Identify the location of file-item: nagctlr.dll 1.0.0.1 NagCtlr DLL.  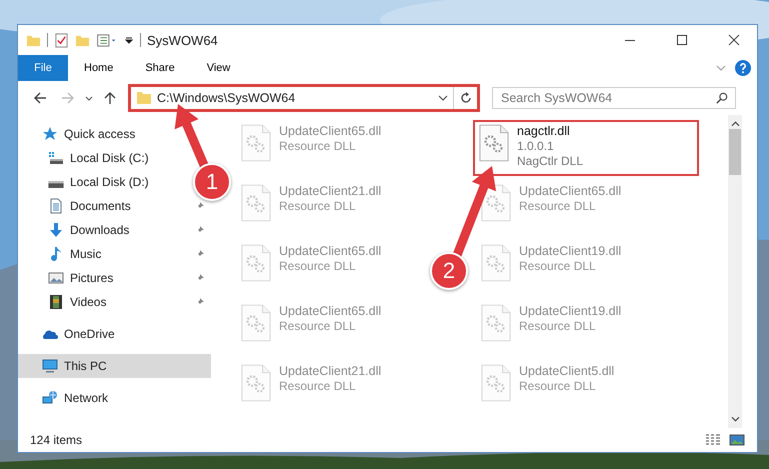
(586, 148).